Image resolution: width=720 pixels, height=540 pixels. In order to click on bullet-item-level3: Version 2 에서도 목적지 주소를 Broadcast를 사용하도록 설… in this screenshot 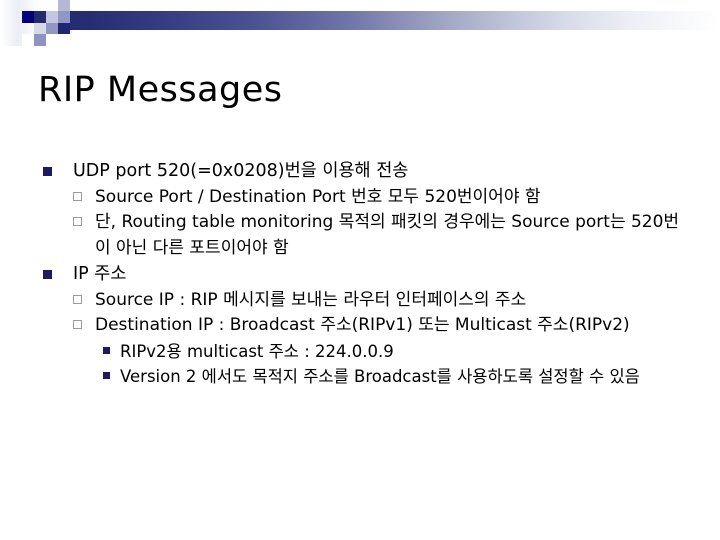, I will do `click(367, 376)`.